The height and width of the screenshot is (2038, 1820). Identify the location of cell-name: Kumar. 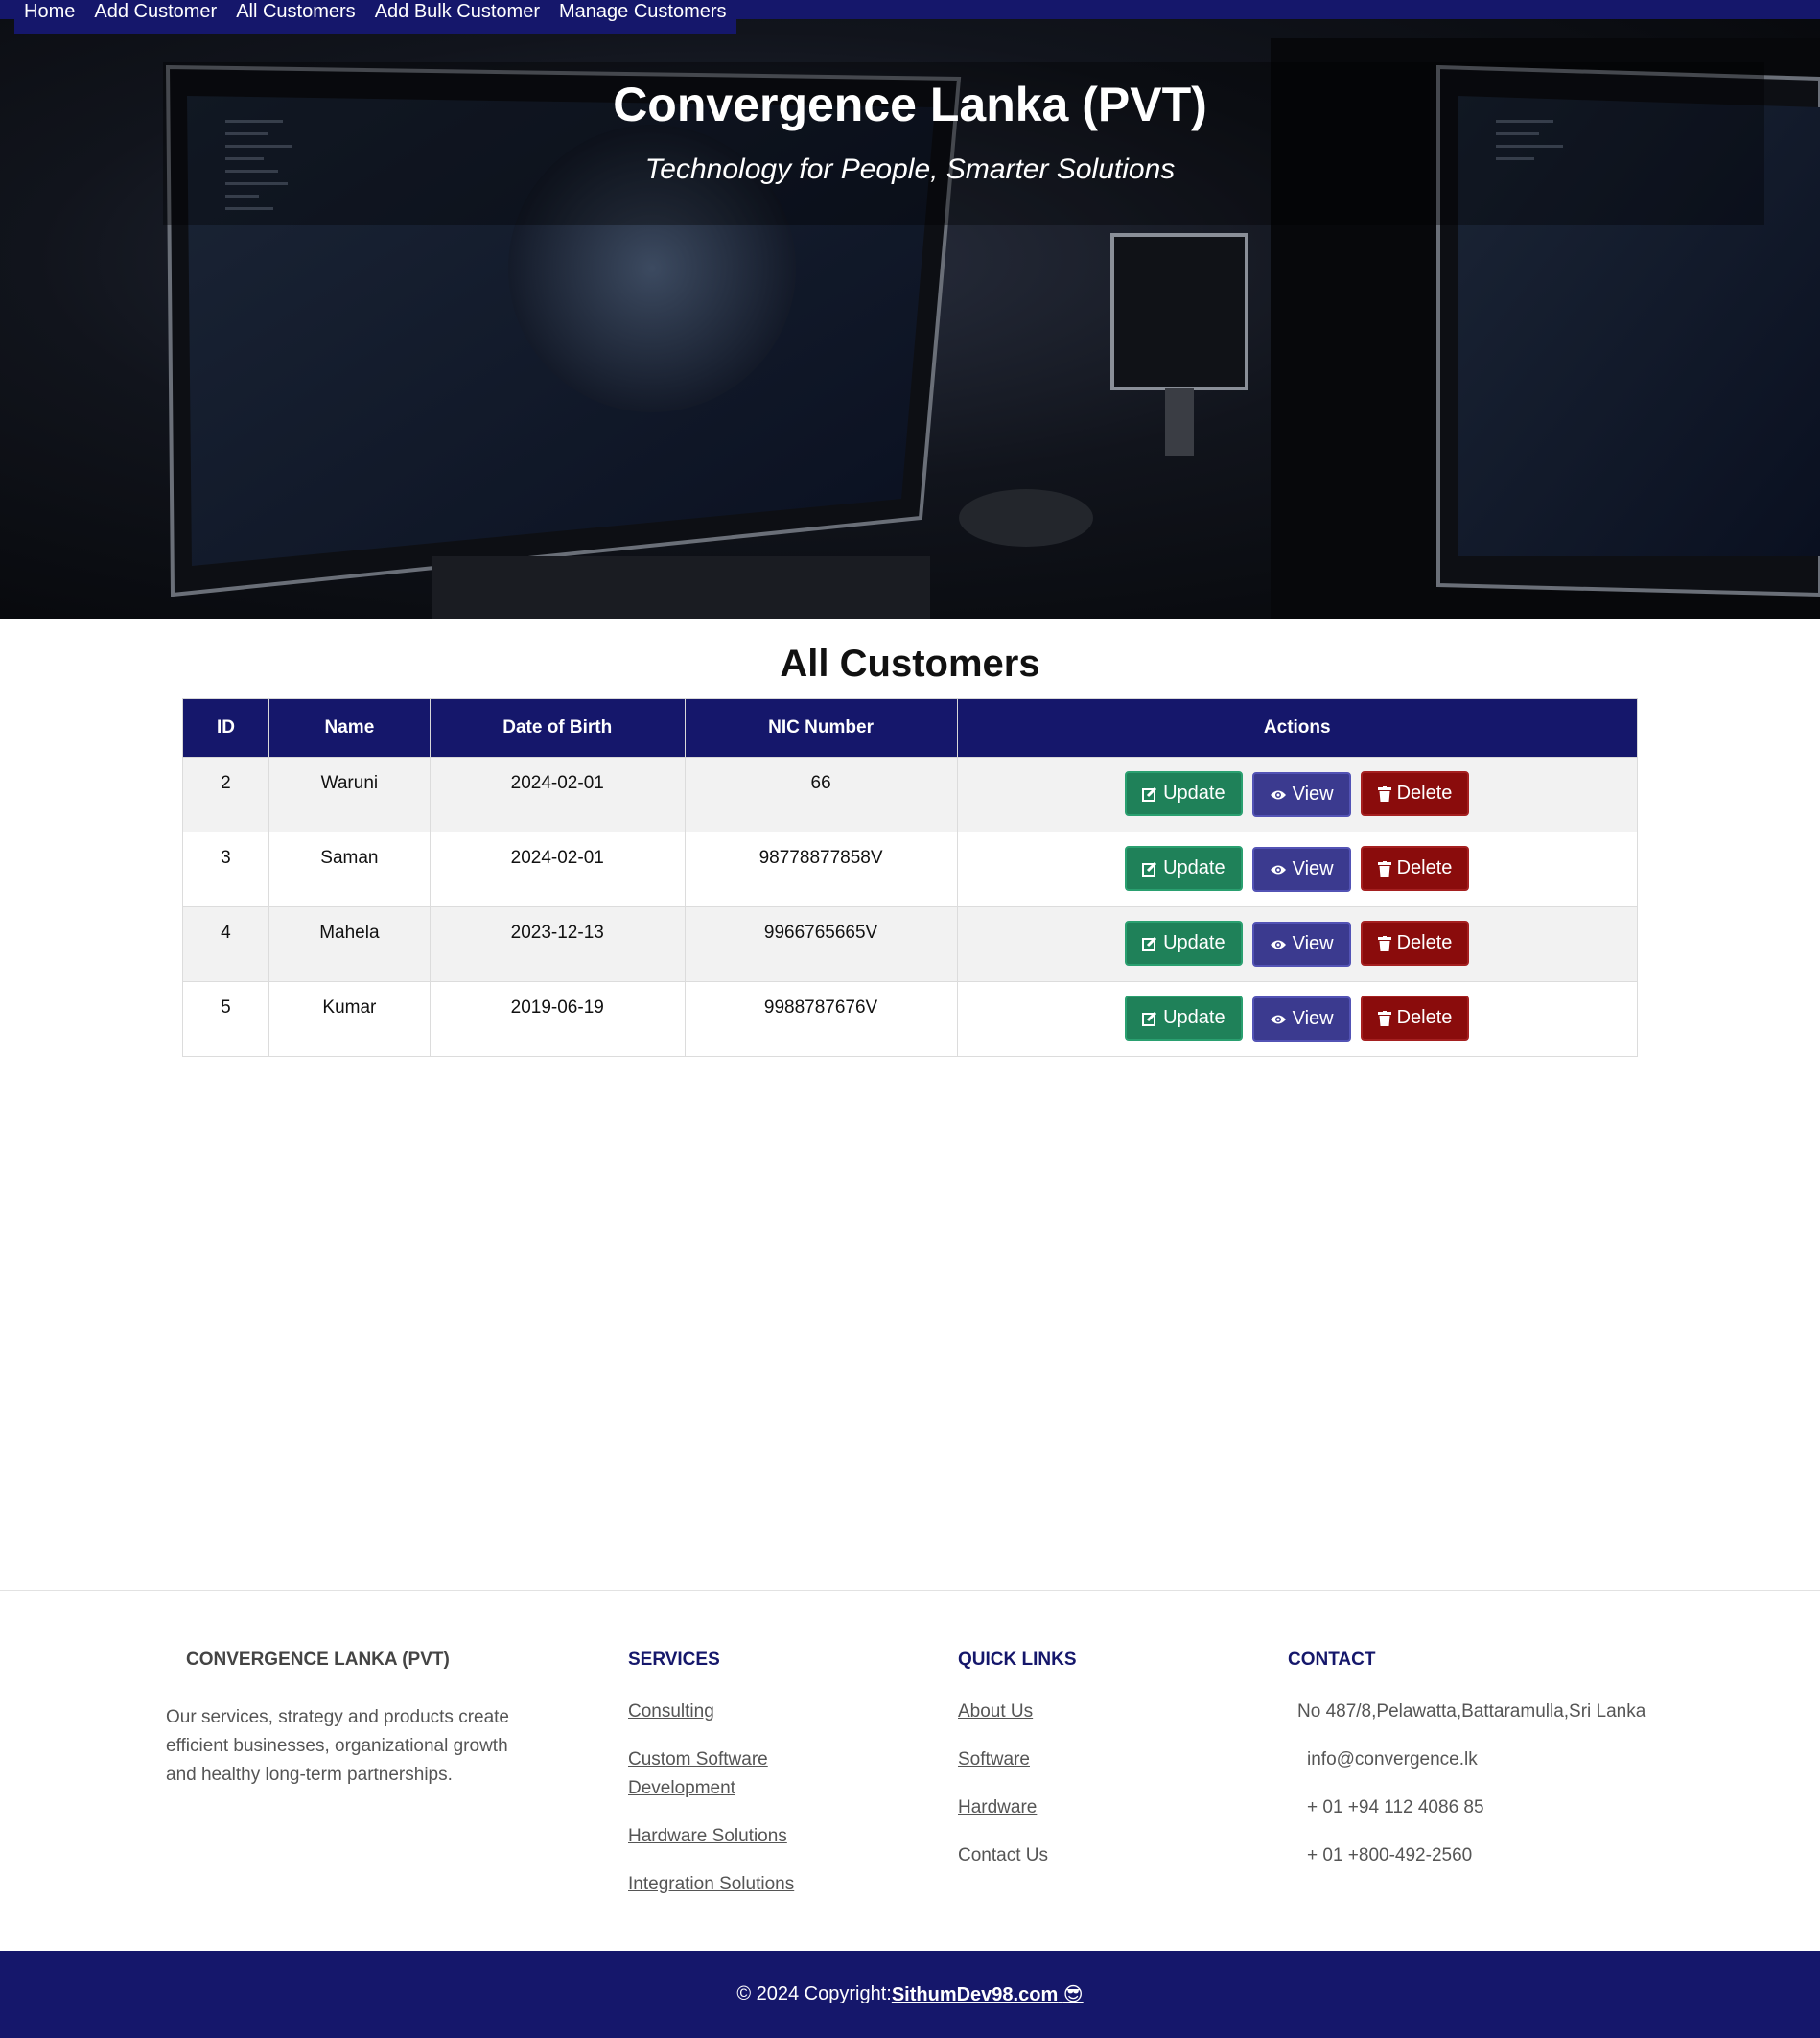
(349, 1019).